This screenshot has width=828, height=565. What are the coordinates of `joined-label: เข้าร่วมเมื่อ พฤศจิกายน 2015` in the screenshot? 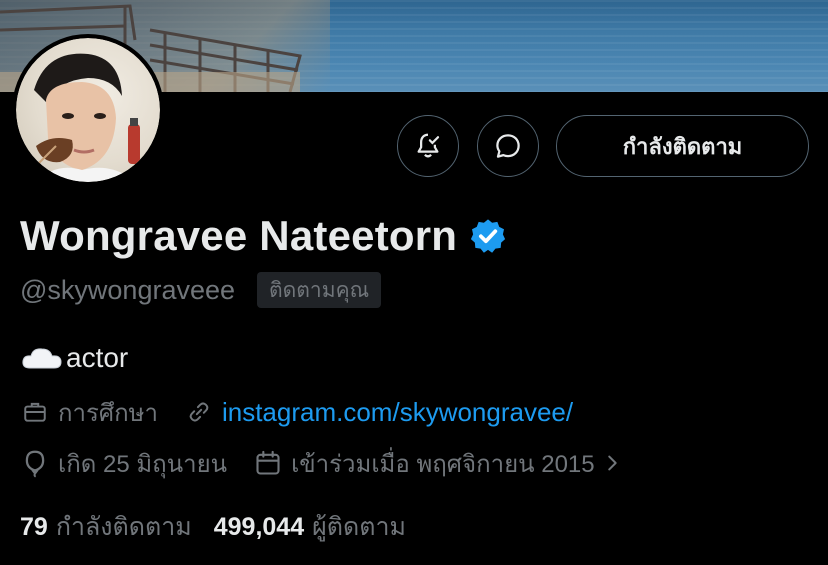 It's located at (443, 464).